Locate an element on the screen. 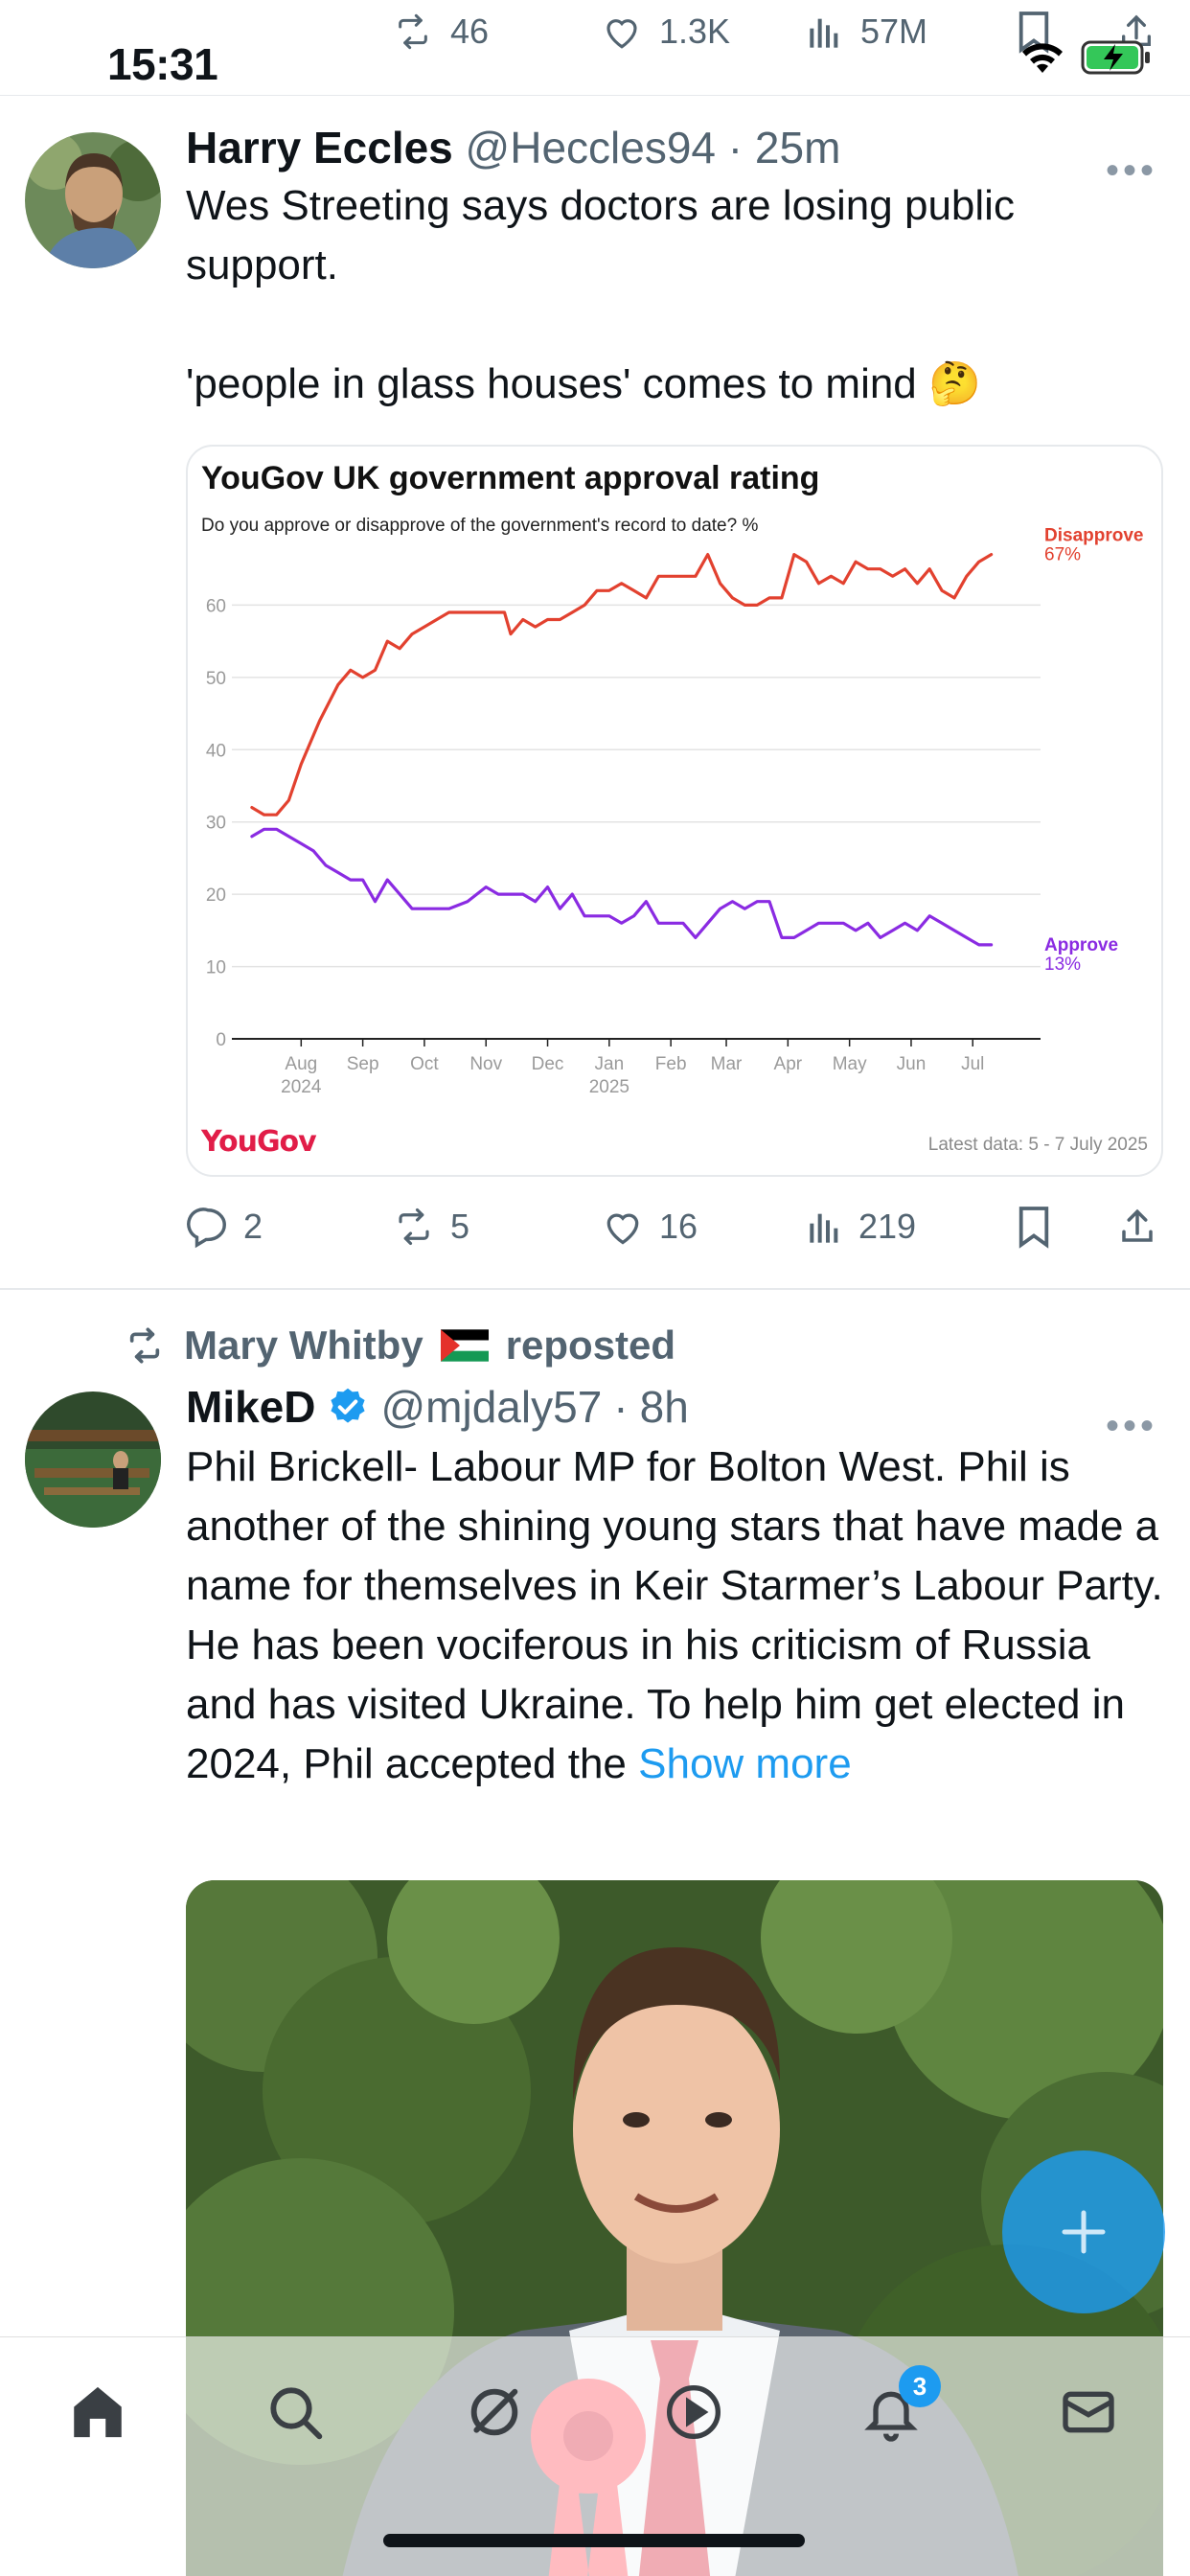 This screenshot has width=1190, height=2576. x-tick-label: Apr is located at coordinates (789, 1064).